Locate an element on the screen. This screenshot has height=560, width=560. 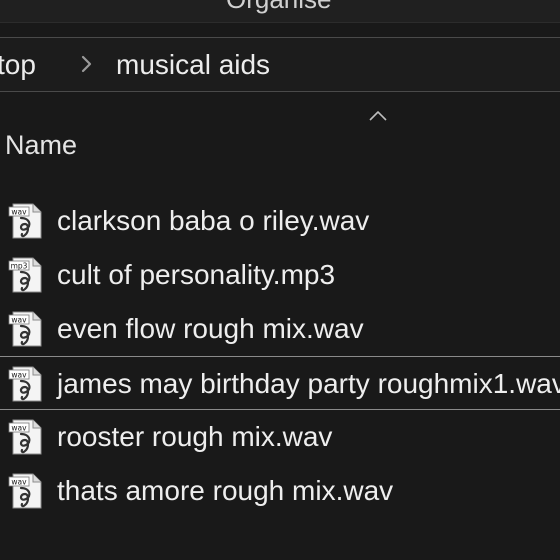
breadcrumb-musical-aids: musical aids is located at coordinates (193, 65).